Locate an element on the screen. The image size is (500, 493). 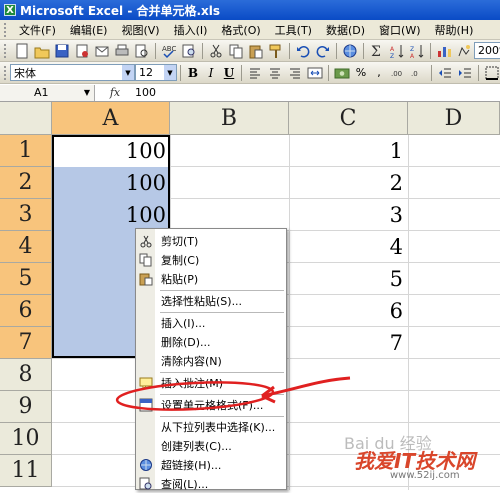
row-header: 10 is located at coordinates (26, 439).